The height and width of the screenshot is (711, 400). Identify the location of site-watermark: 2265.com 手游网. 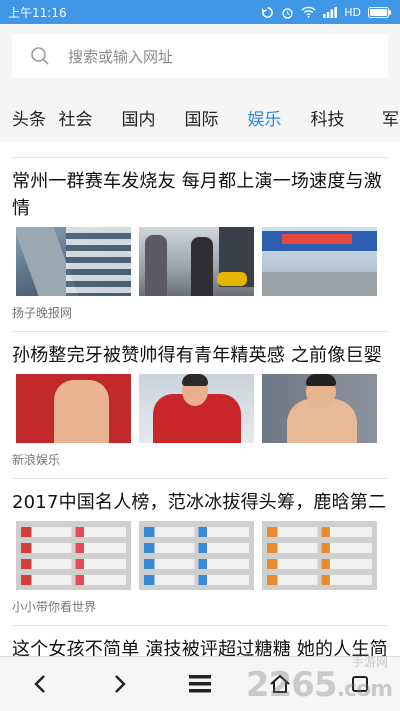
(319, 680).